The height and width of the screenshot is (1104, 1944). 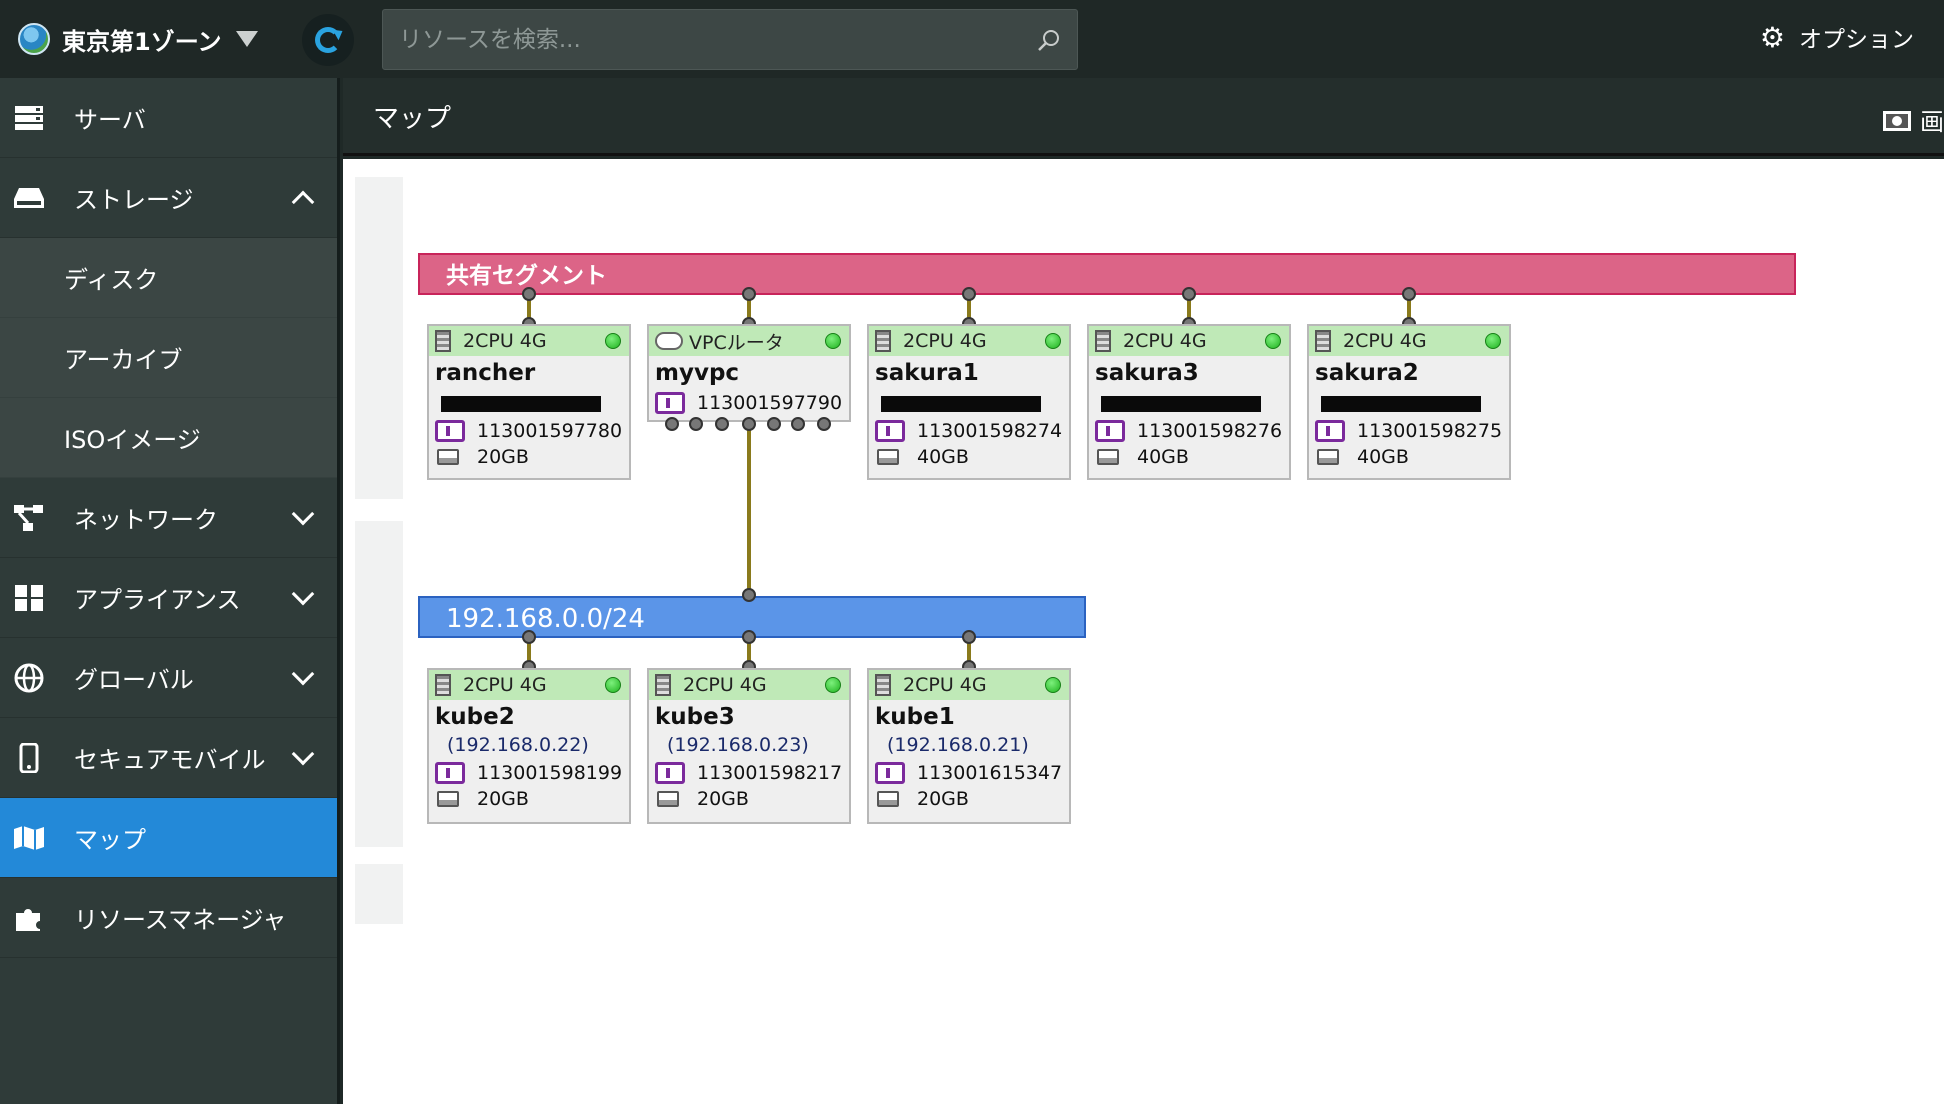 What do you see at coordinates (1430, 431) in the screenshot?
I see `node-id: 113001598275` at bounding box center [1430, 431].